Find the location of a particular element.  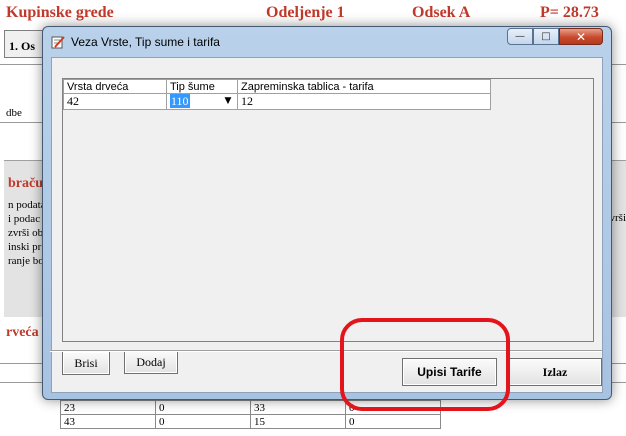

column-header-tarifa: Zapreminska tablica - tarifa is located at coordinates (364, 86).